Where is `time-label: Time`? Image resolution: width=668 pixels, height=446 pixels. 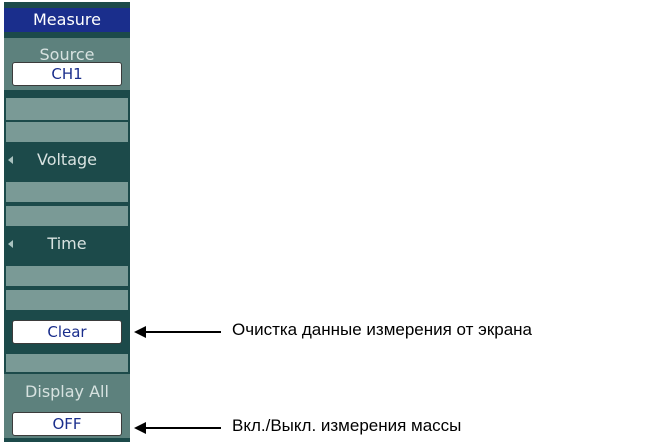 time-label: Time is located at coordinates (67, 243).